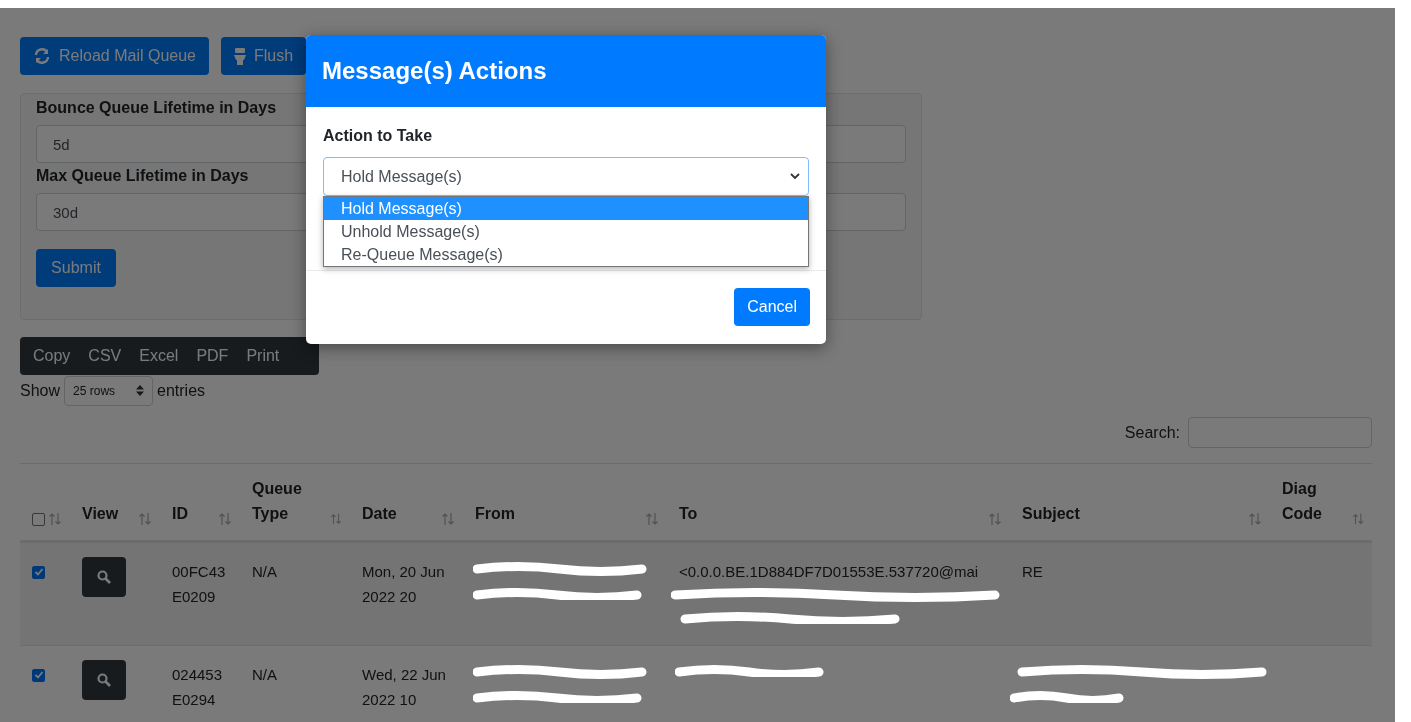 Image resolution: width=1411 pixels, height=722 pixels. What do you see at coordinates (40, 390) in the screenshot?
I see `length-label: Show` at bounding box center [40, 390].